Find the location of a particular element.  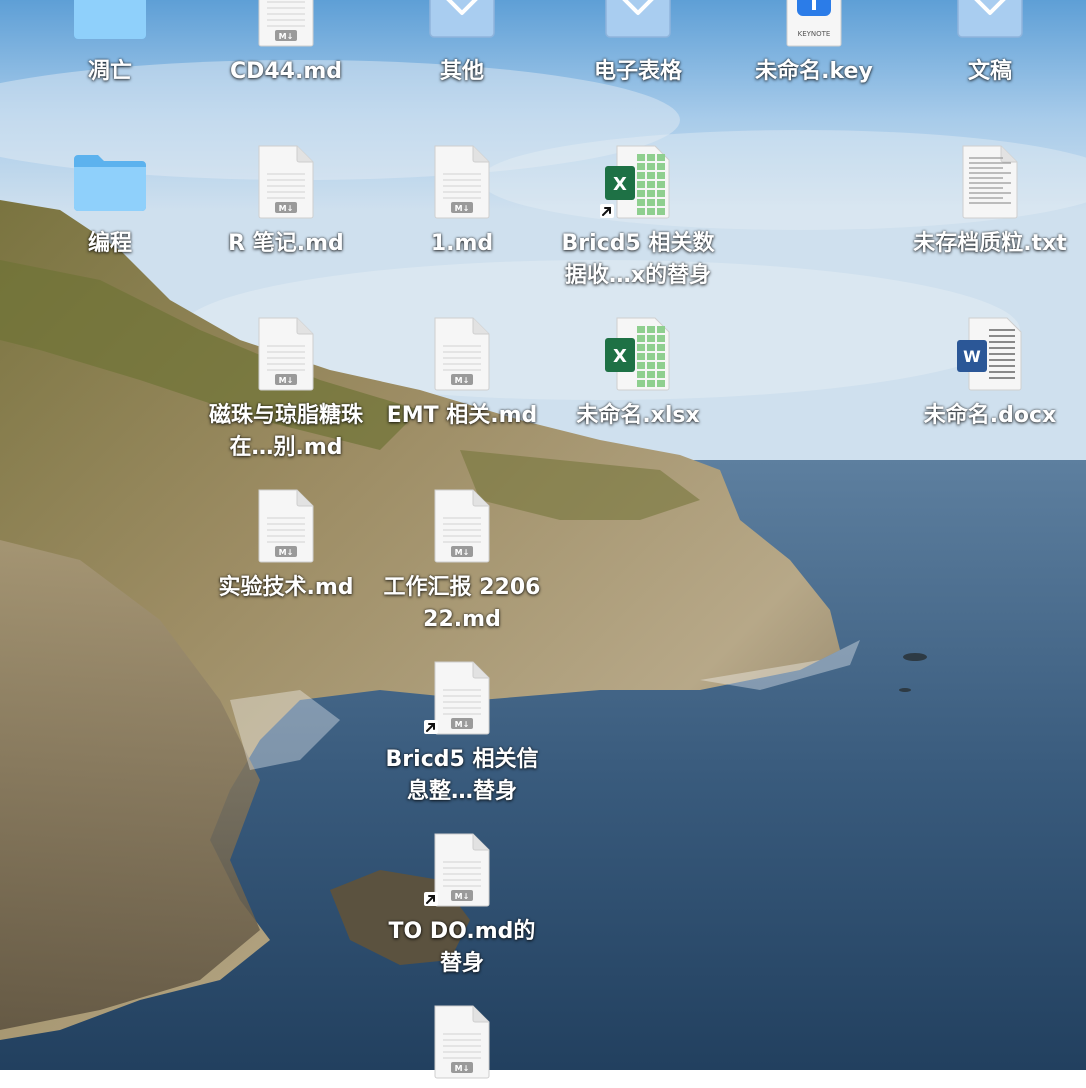

desktop-item-label: 未命名.docx is located at coordinates (990, 415).